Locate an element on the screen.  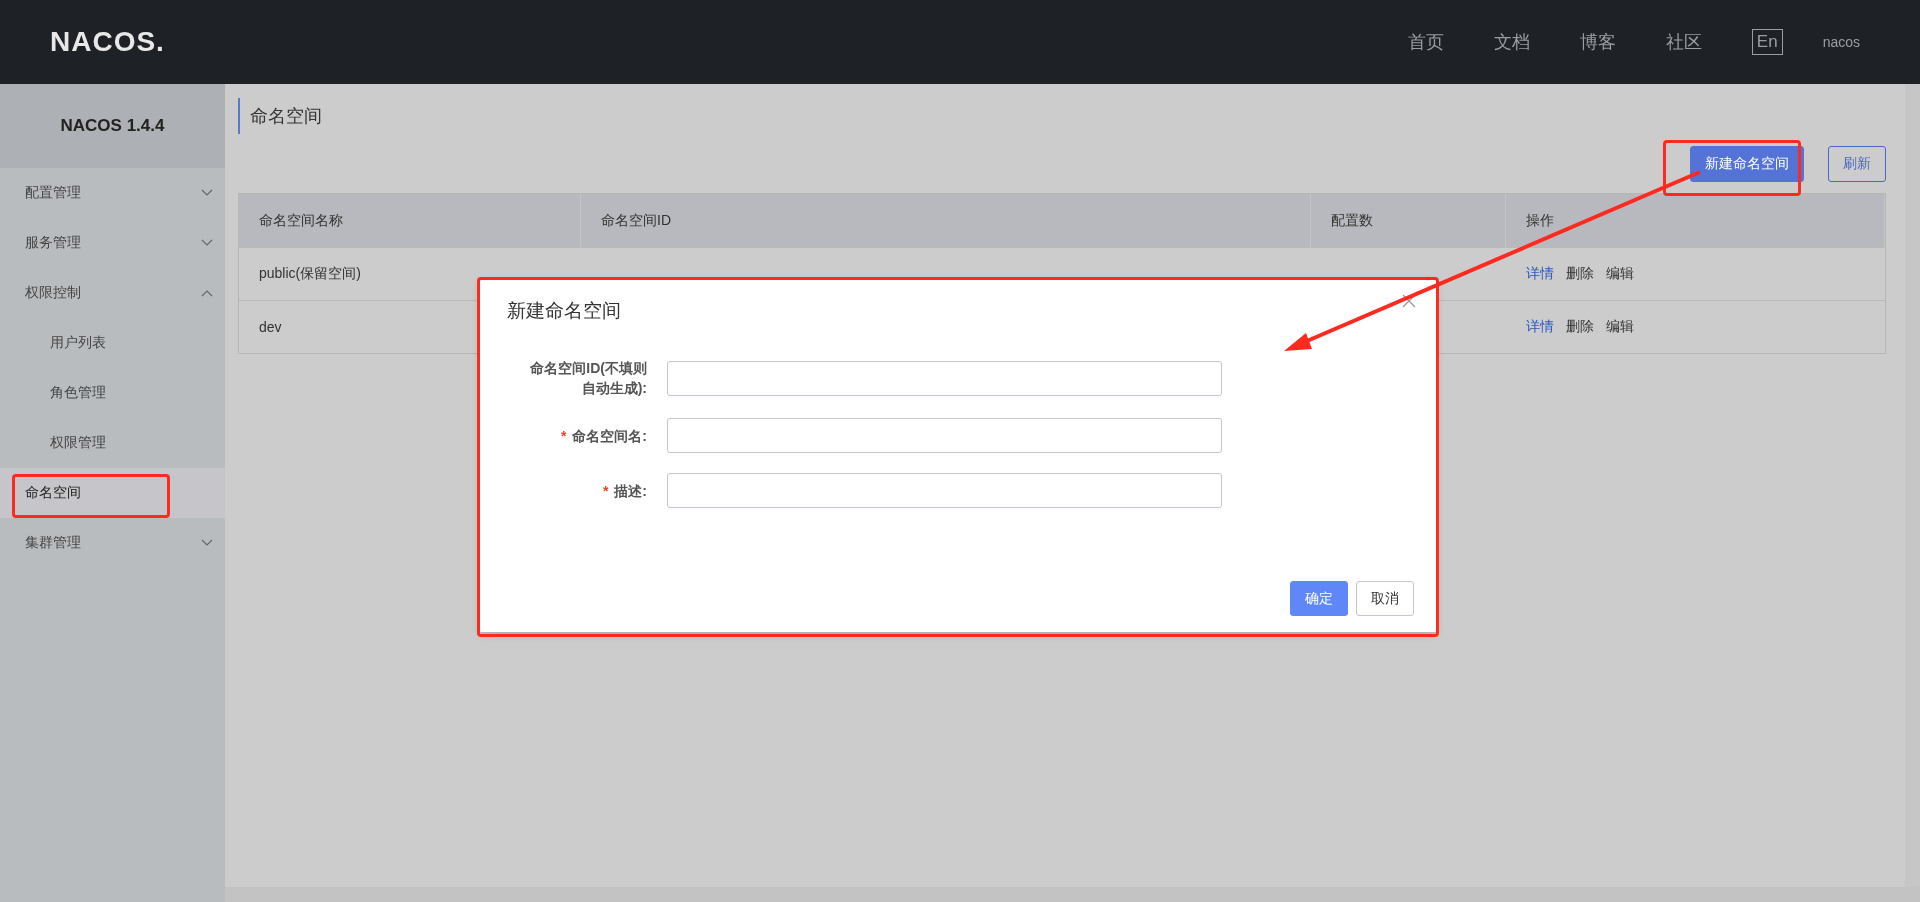
confirm-button: 确定 is located at coordinates (1319, 598).